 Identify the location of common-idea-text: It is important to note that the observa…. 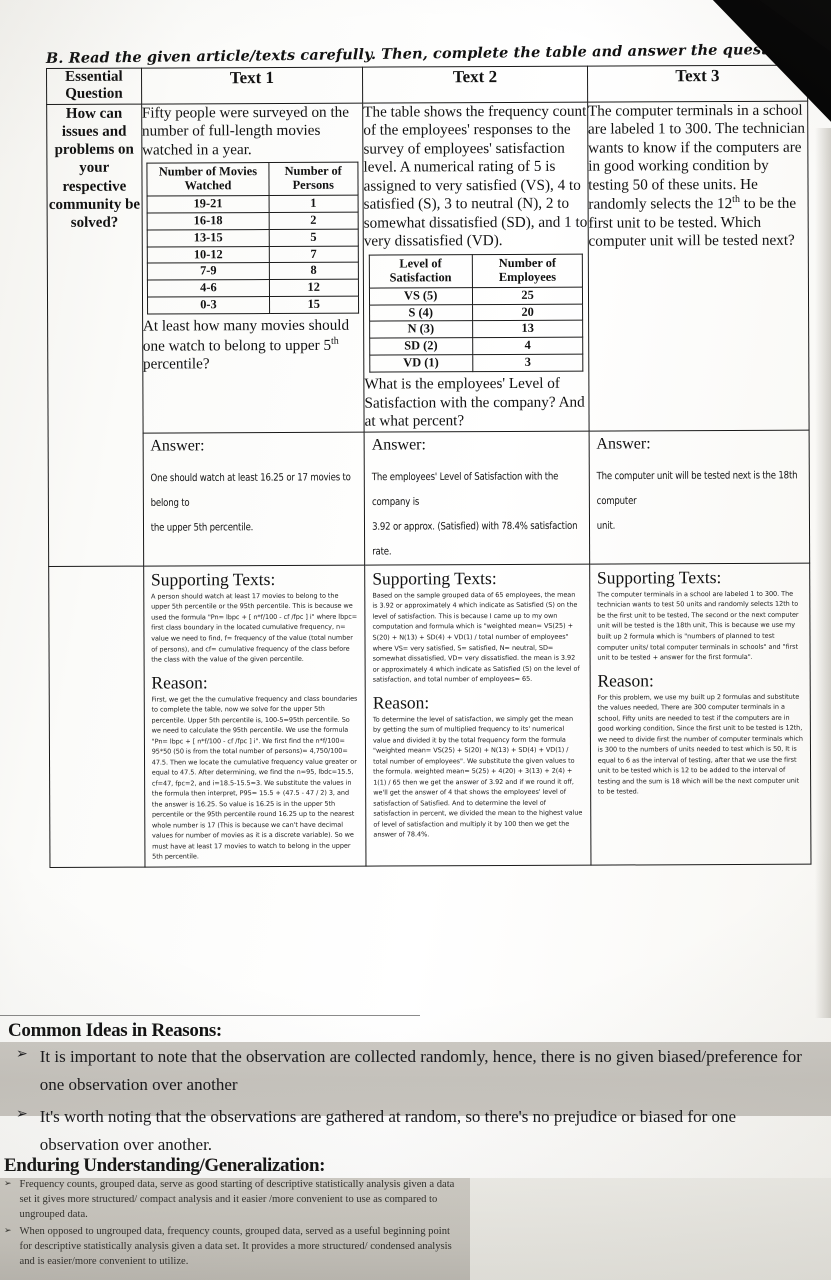
(420, 1070).